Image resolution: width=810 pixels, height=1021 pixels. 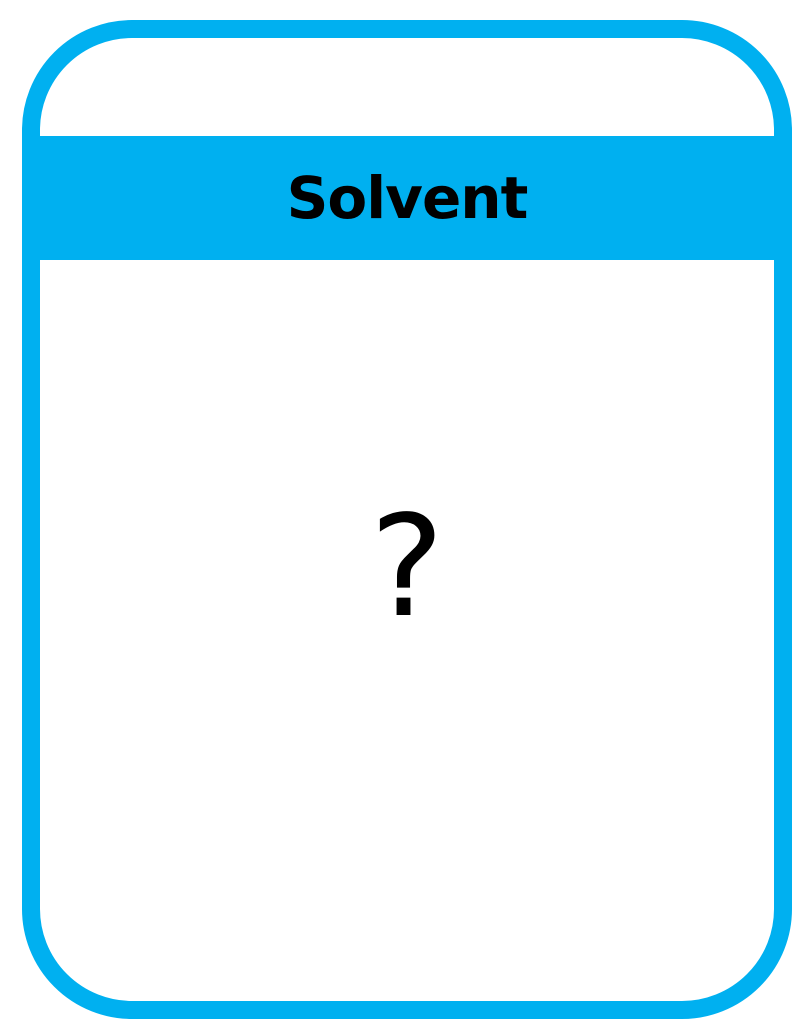 I want to click on card-title: Solvent, so click(x=407, y=198).